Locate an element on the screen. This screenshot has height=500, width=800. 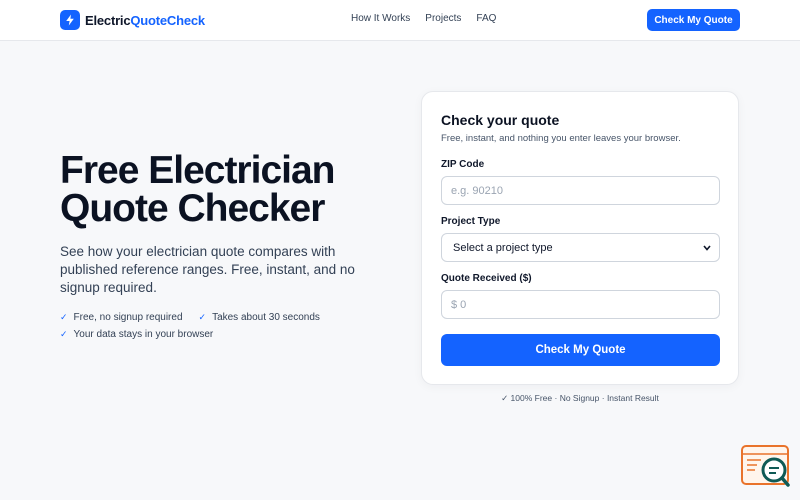
benefit-item: ✓ Free, no signup required is located at coordinates (121, 317).